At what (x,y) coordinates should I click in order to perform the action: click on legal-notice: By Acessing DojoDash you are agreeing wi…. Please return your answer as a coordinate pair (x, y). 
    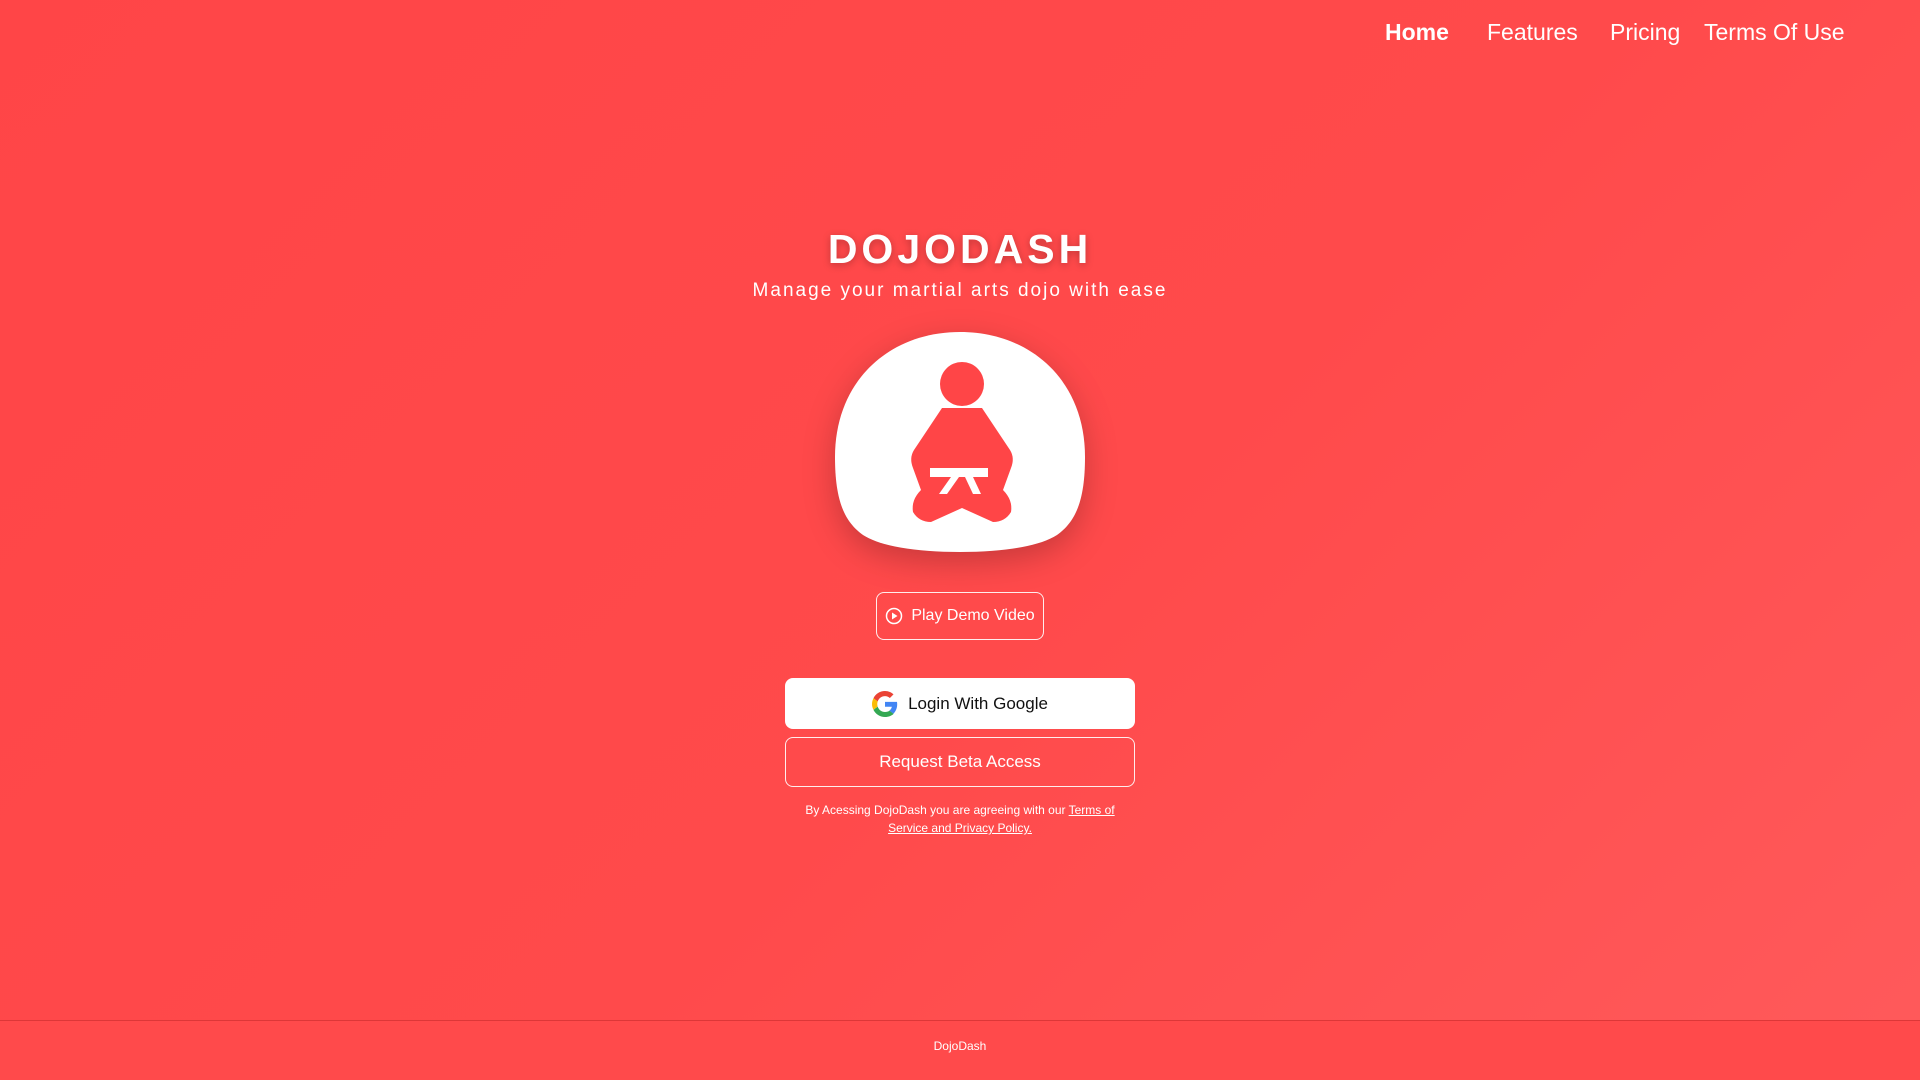
    Looking at the image, I should click on (960, 819).